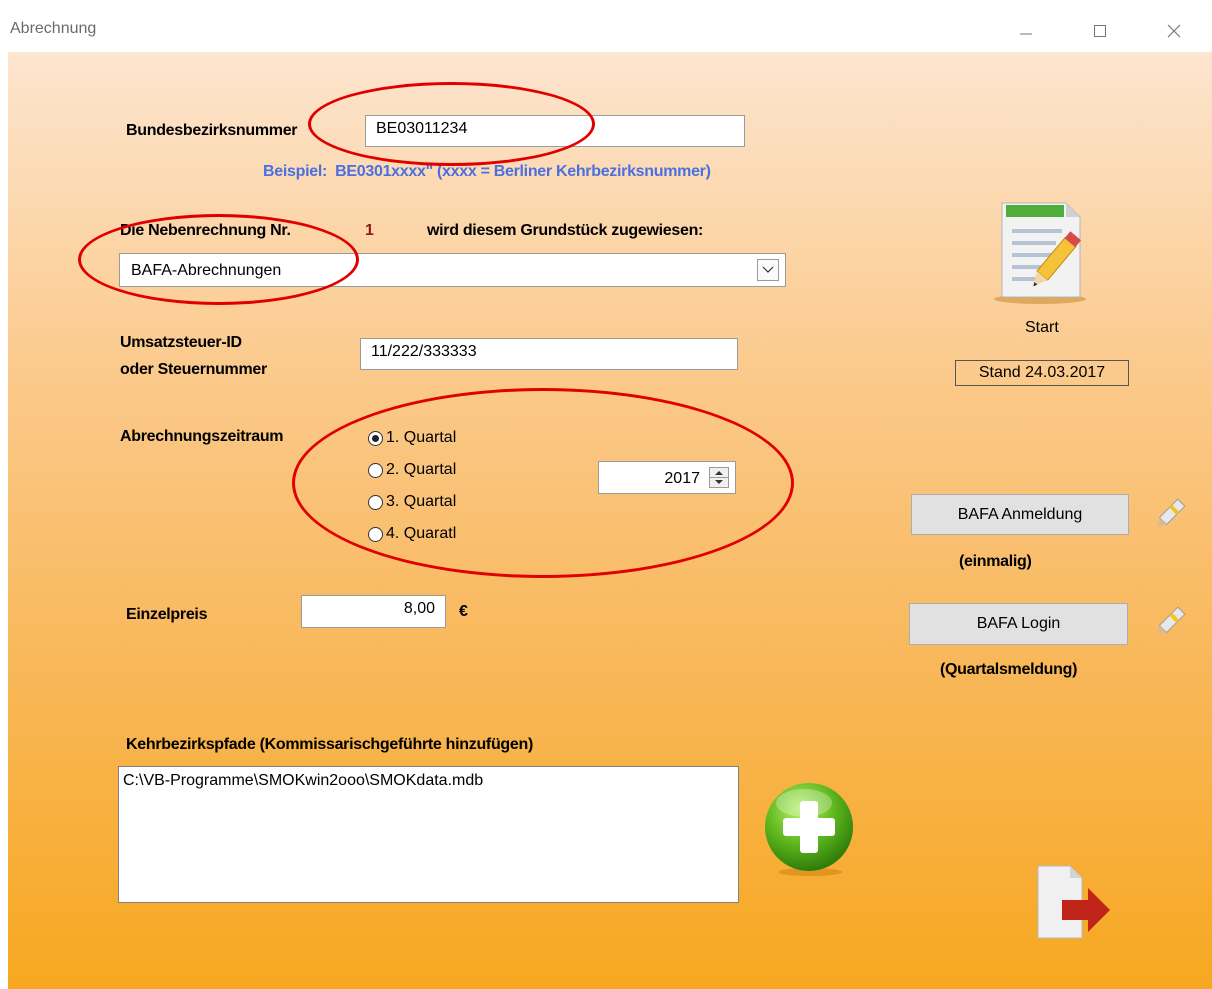 Image resolution: width=1212 pixels, height=989 pixels. I want to click on window-title: Abrechnung, so click(53, 28).